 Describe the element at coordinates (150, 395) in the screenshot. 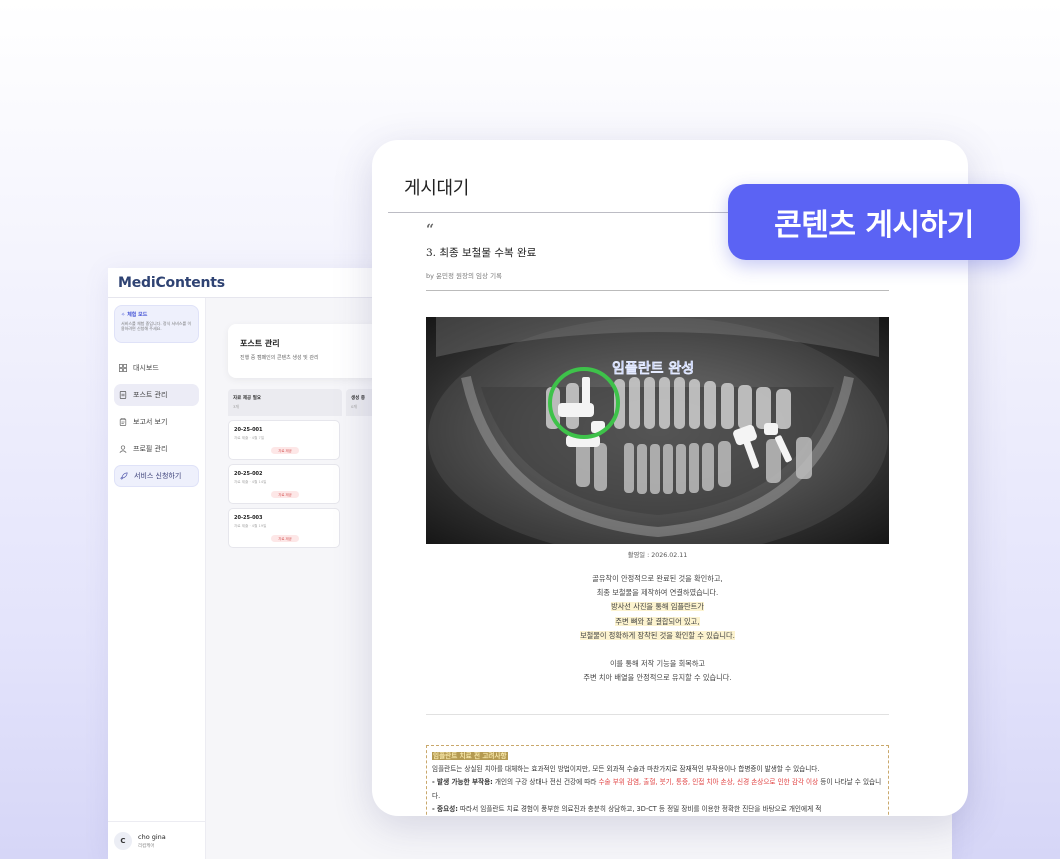

I see `sidebar-item-label: 포스트 관리` at that location.